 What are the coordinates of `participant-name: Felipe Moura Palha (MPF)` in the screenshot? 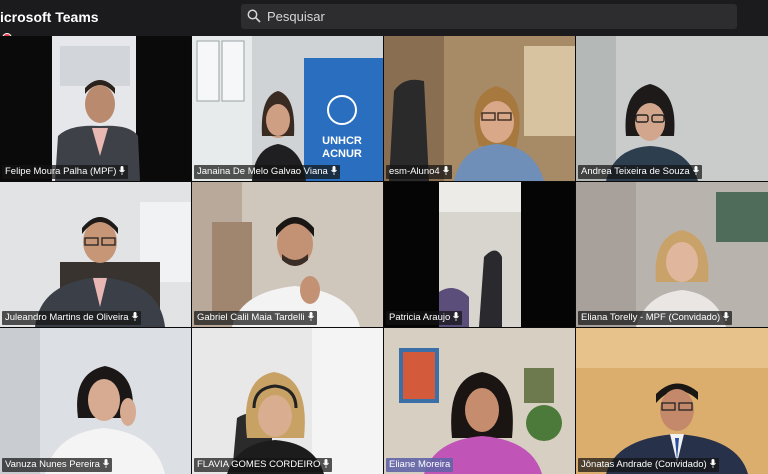 It's located at (65, 172).